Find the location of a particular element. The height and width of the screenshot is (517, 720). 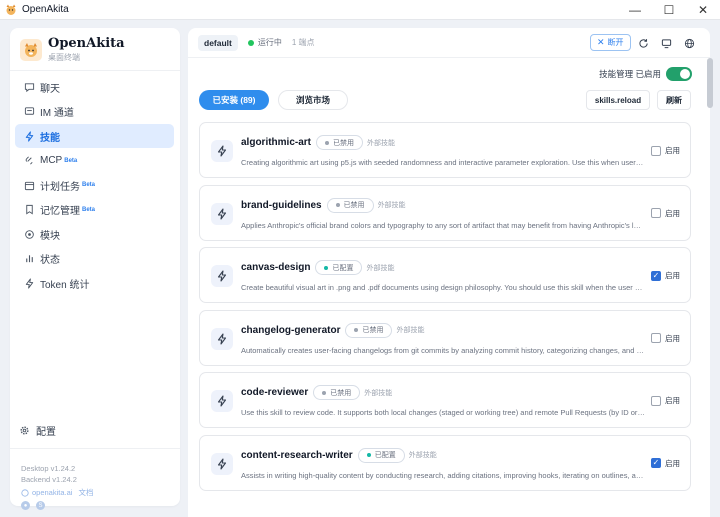

sidebar-item-skills: 技能 is located at coordinates (94, 136).